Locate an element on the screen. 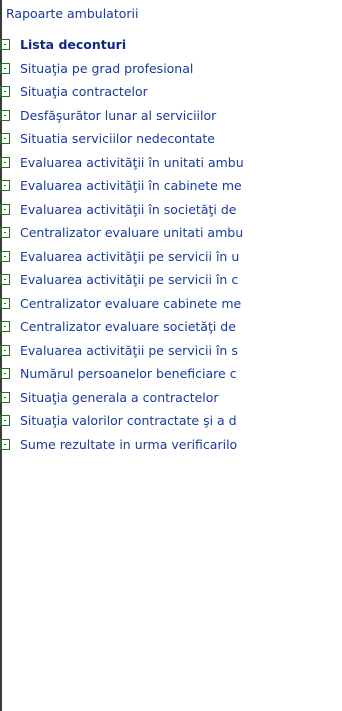 Image resolution: width=342 pixels, height=711 pixels. tree-item-lista-deconturi: Lista deconturi is located at coordinates (171, 44).